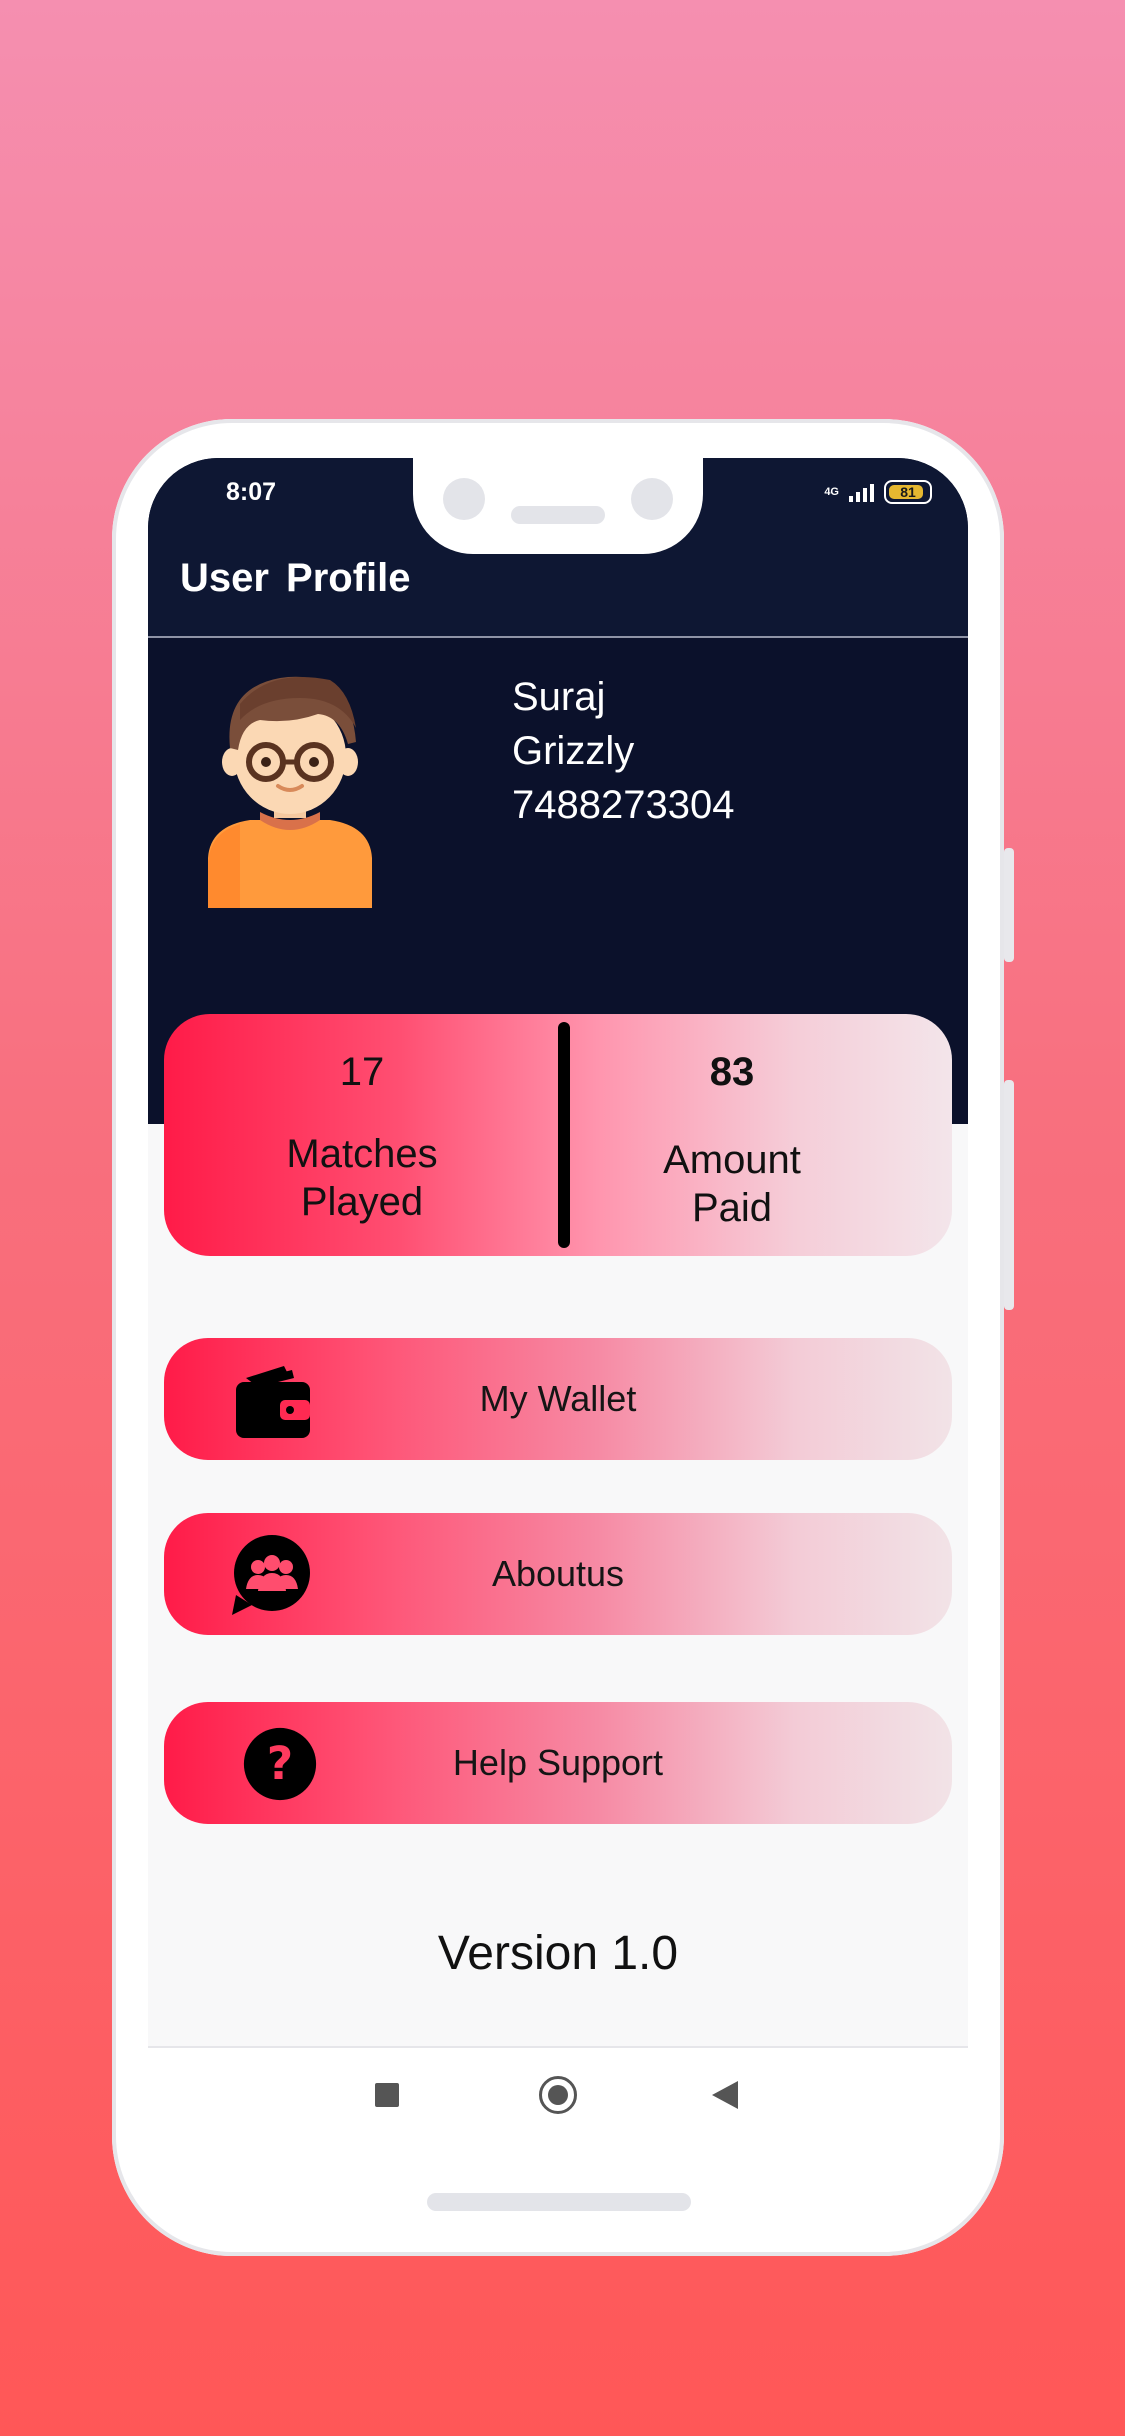 This screenshot has width=1125, height=2436. What do you see at coordinates (362, 1202) in the screenshot?
I see `matches-label-line2: Played` at bounding box center [362, 1202].